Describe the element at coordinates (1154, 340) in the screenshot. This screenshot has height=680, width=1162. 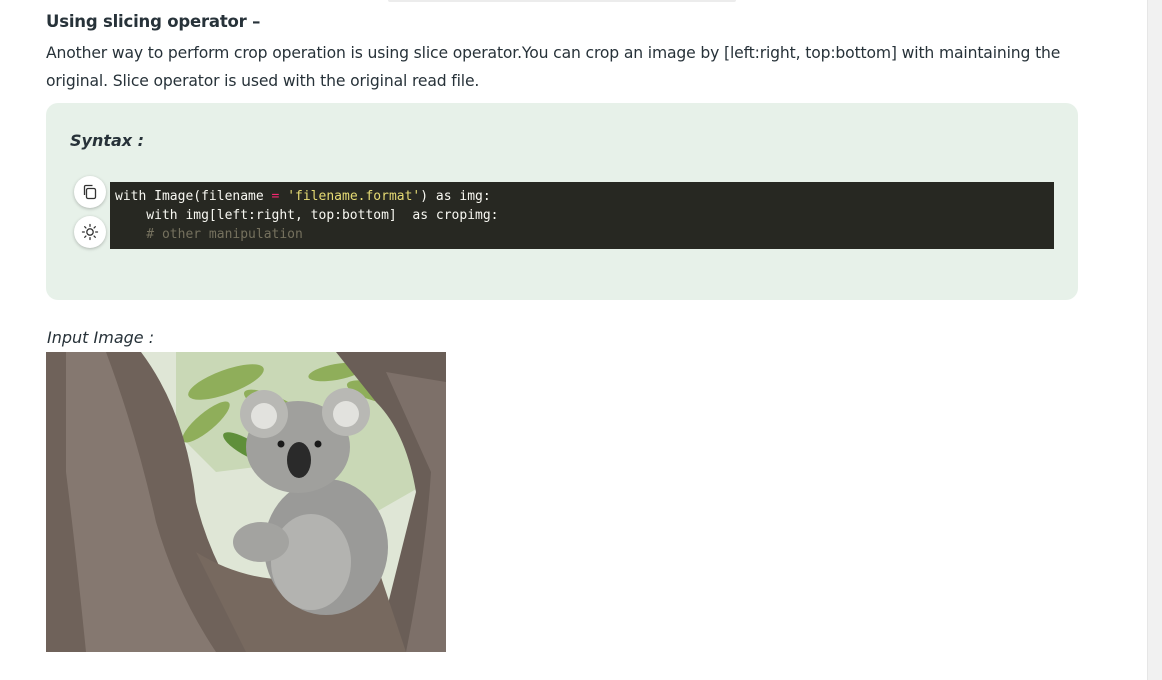
I see `scrollbar` at that location.